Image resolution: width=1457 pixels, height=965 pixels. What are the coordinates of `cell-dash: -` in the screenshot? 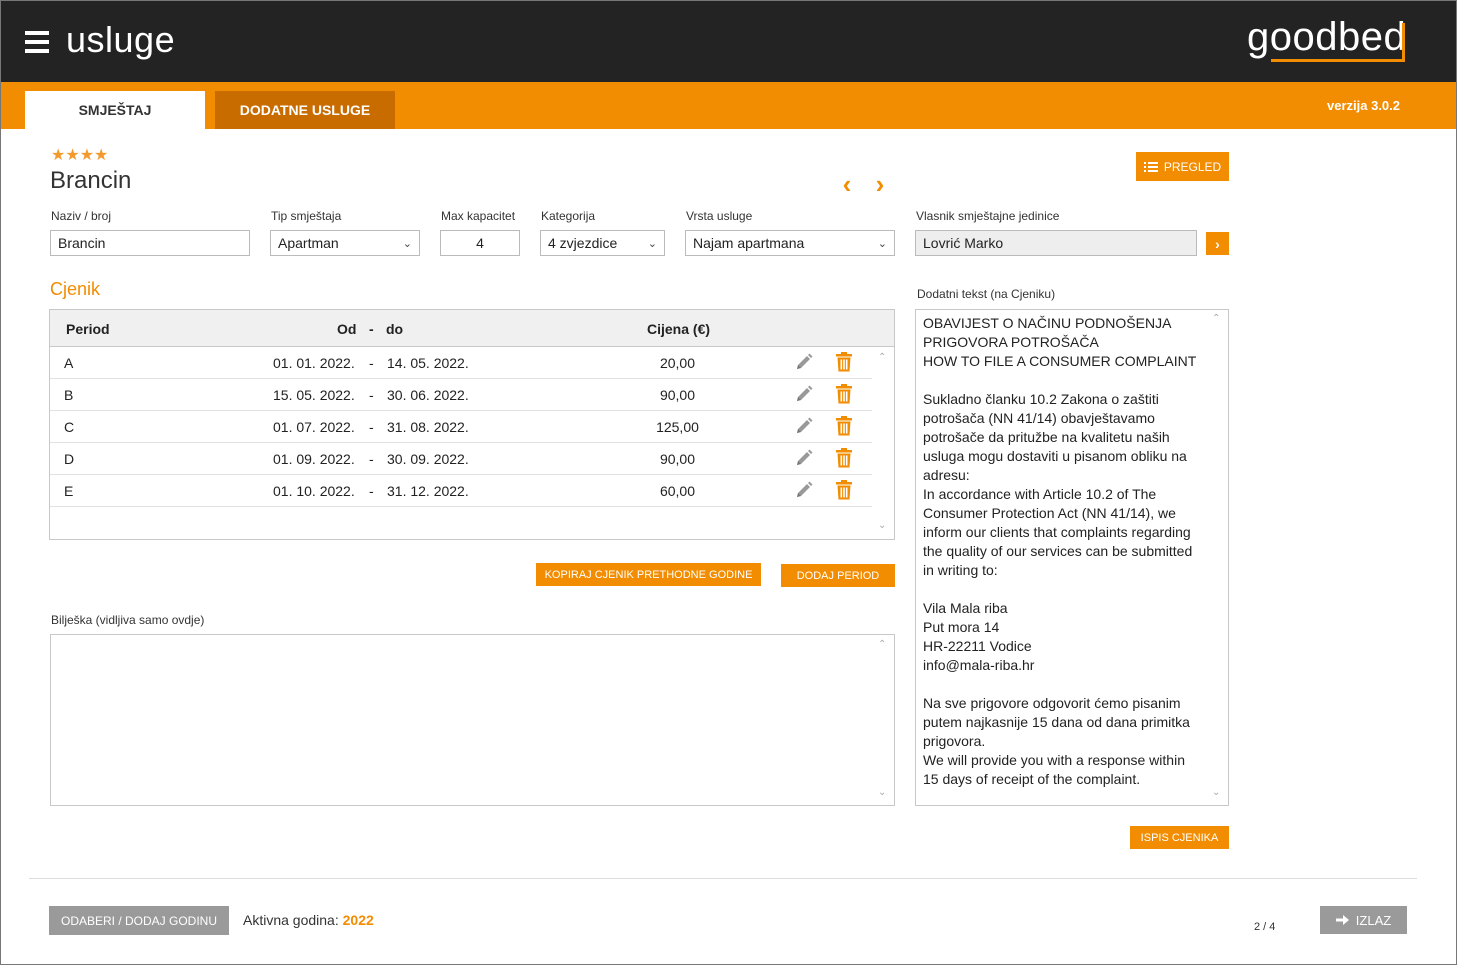 It's located at (371, 459).